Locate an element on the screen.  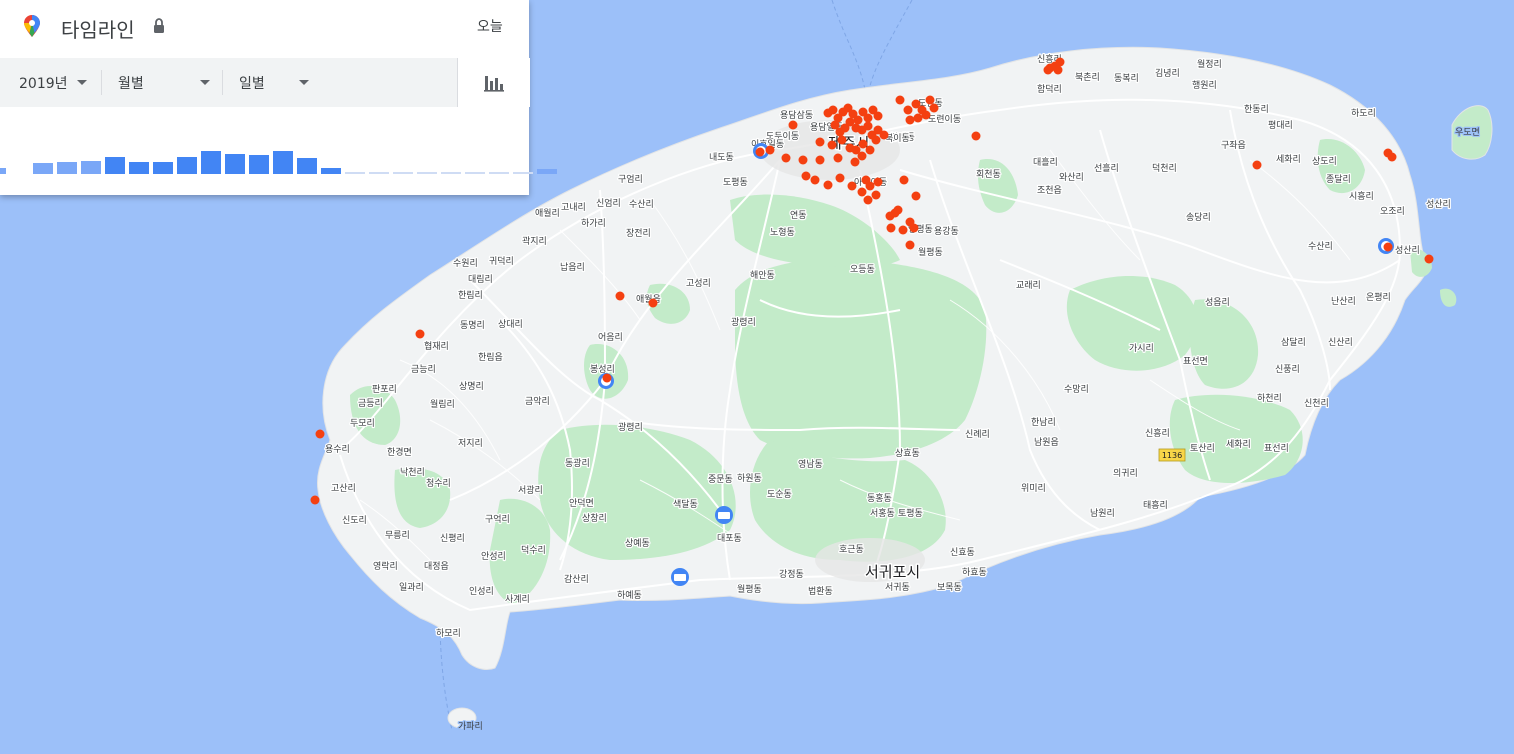
place-label: 선흘리 is located at coordinates (1106, 168).